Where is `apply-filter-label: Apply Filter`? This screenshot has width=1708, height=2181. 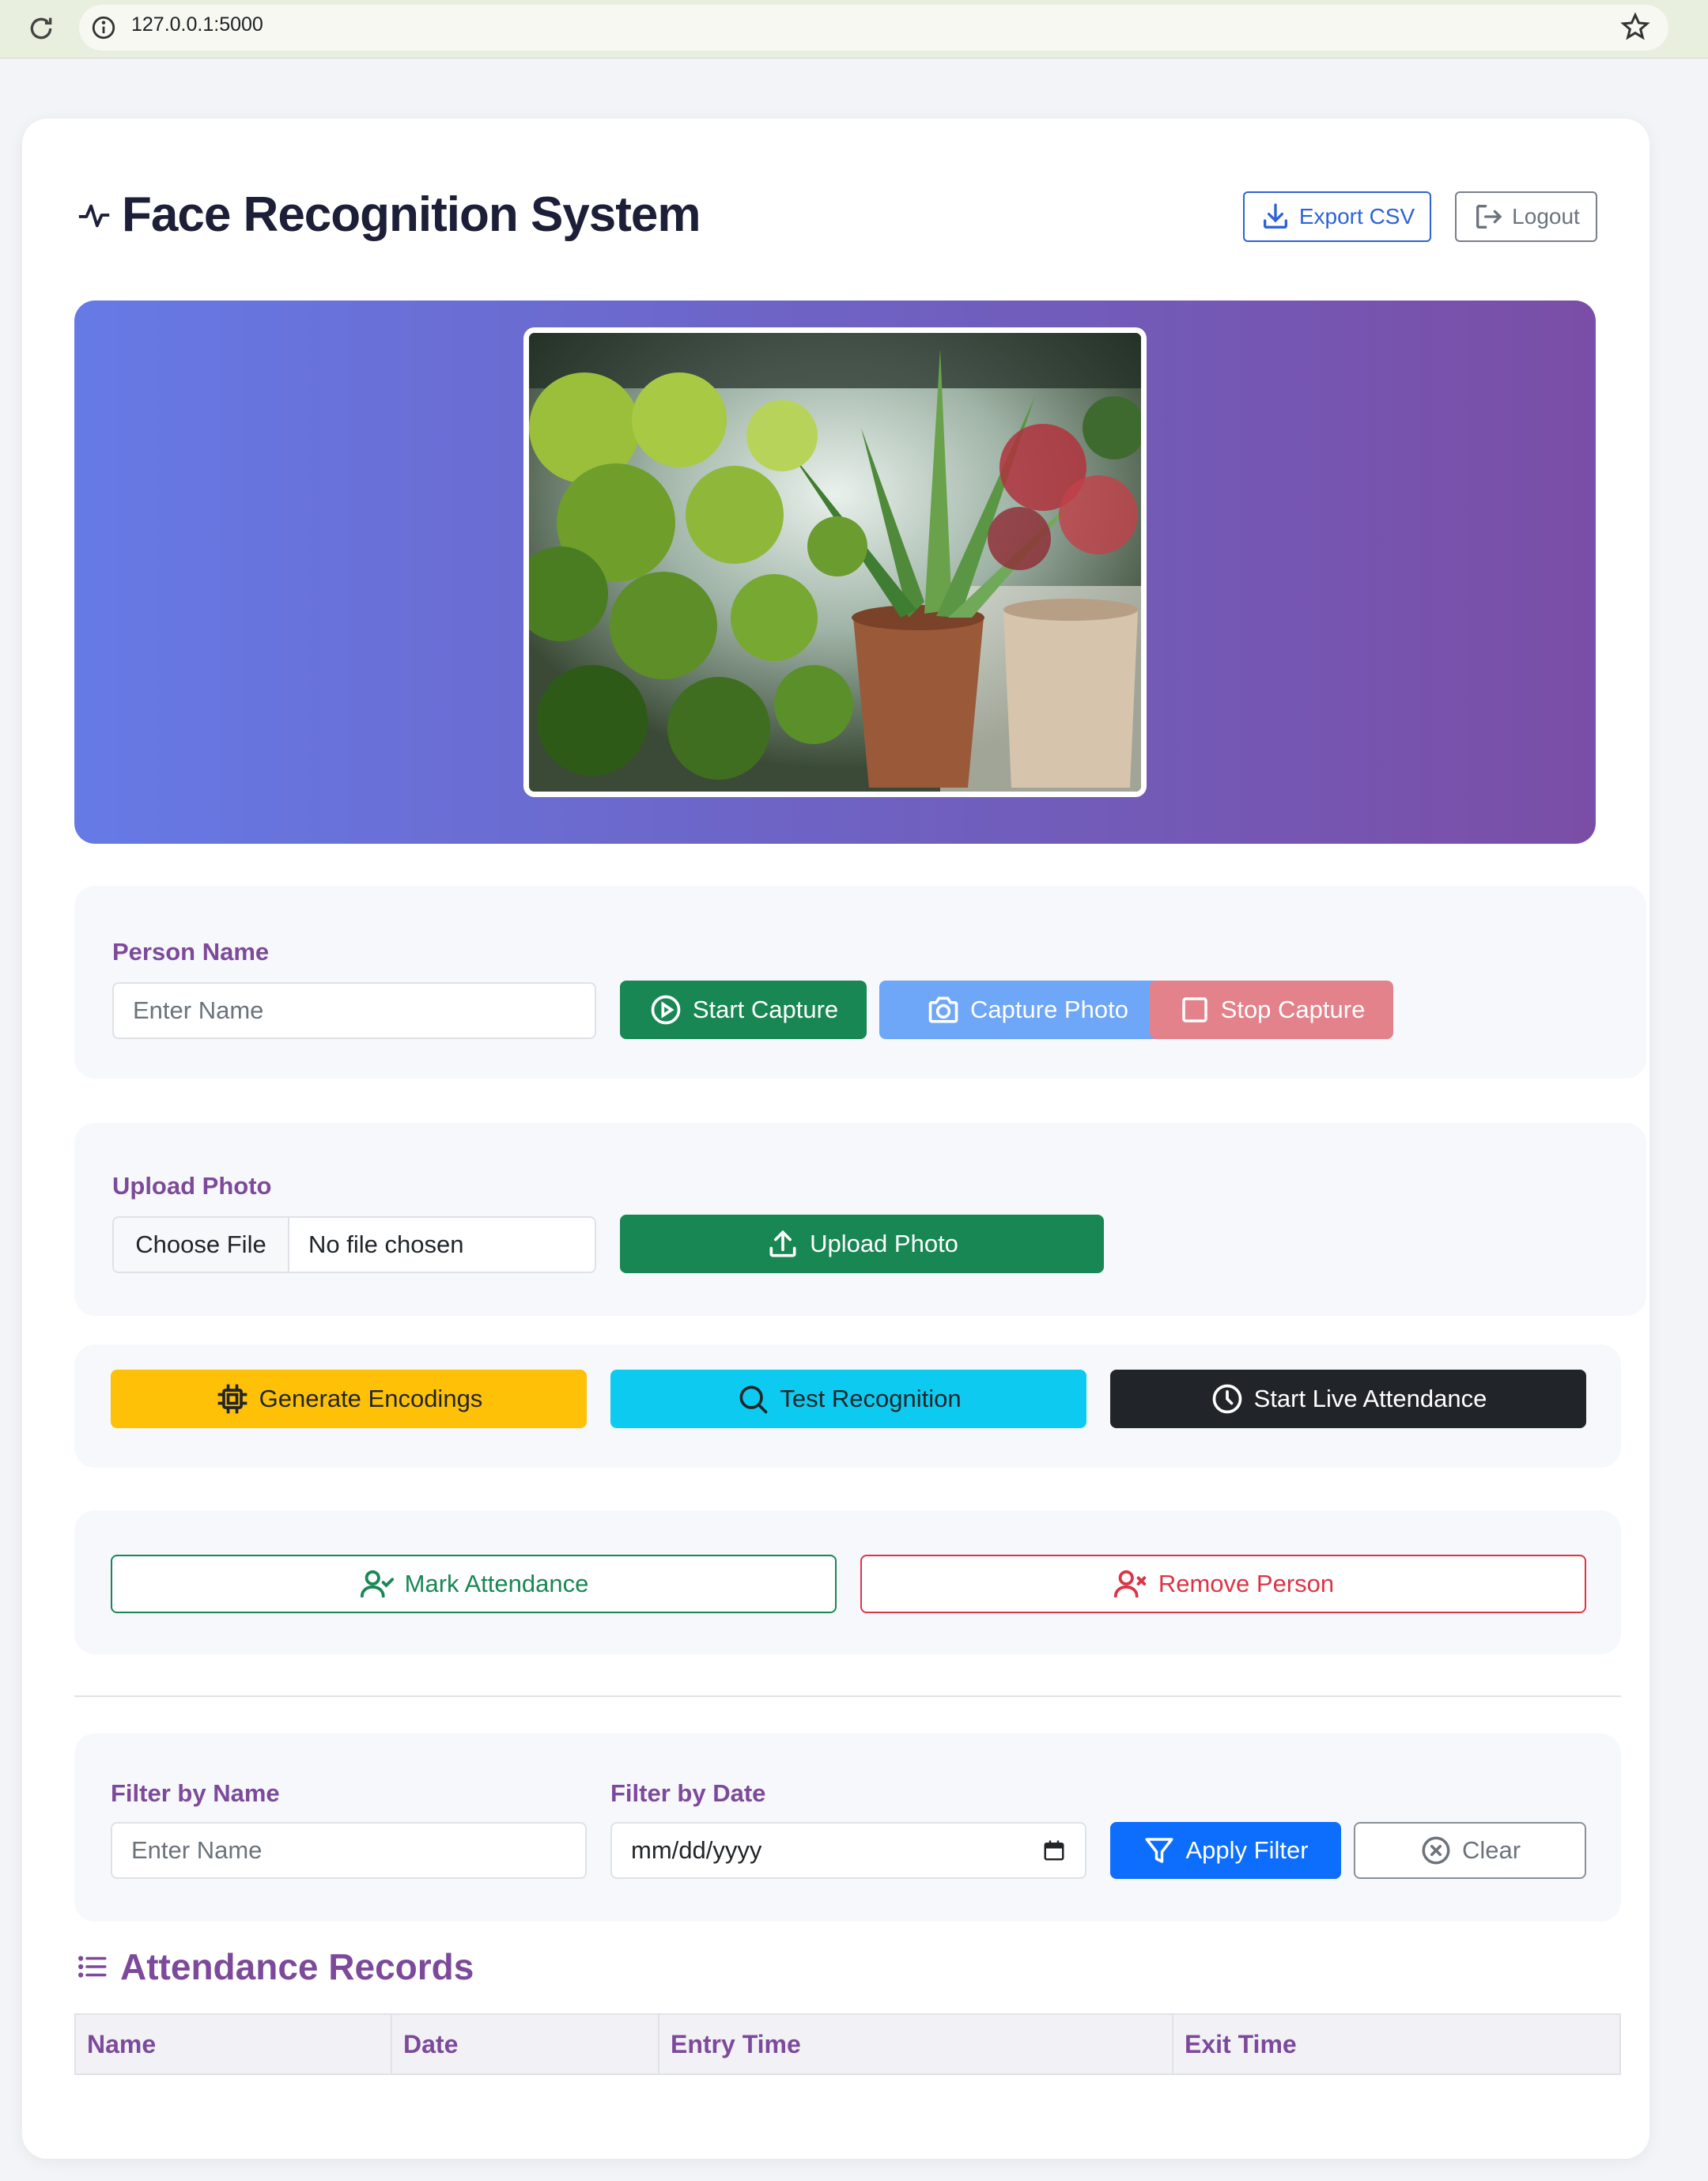 apply-filter-label: Apply Filter is located at coordinates (1247, 1850).